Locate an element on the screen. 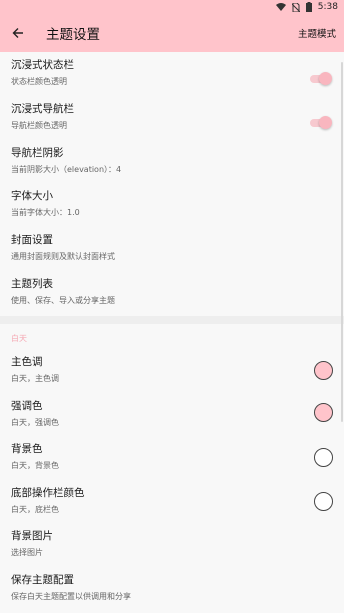 The height and width of the screenshot is (613, 344). status-time: 5:38 is located at coordinates (327, 7).